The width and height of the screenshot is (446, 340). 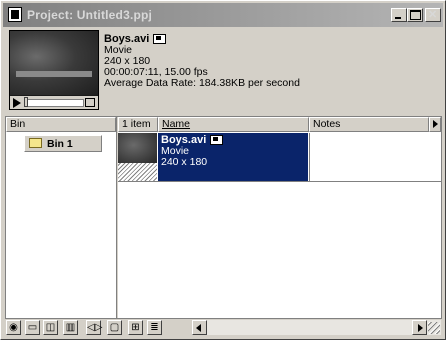 I want to click on clip-data-rate: Average Data Rate: 184.38KB per second, so click(x=202, y=83).